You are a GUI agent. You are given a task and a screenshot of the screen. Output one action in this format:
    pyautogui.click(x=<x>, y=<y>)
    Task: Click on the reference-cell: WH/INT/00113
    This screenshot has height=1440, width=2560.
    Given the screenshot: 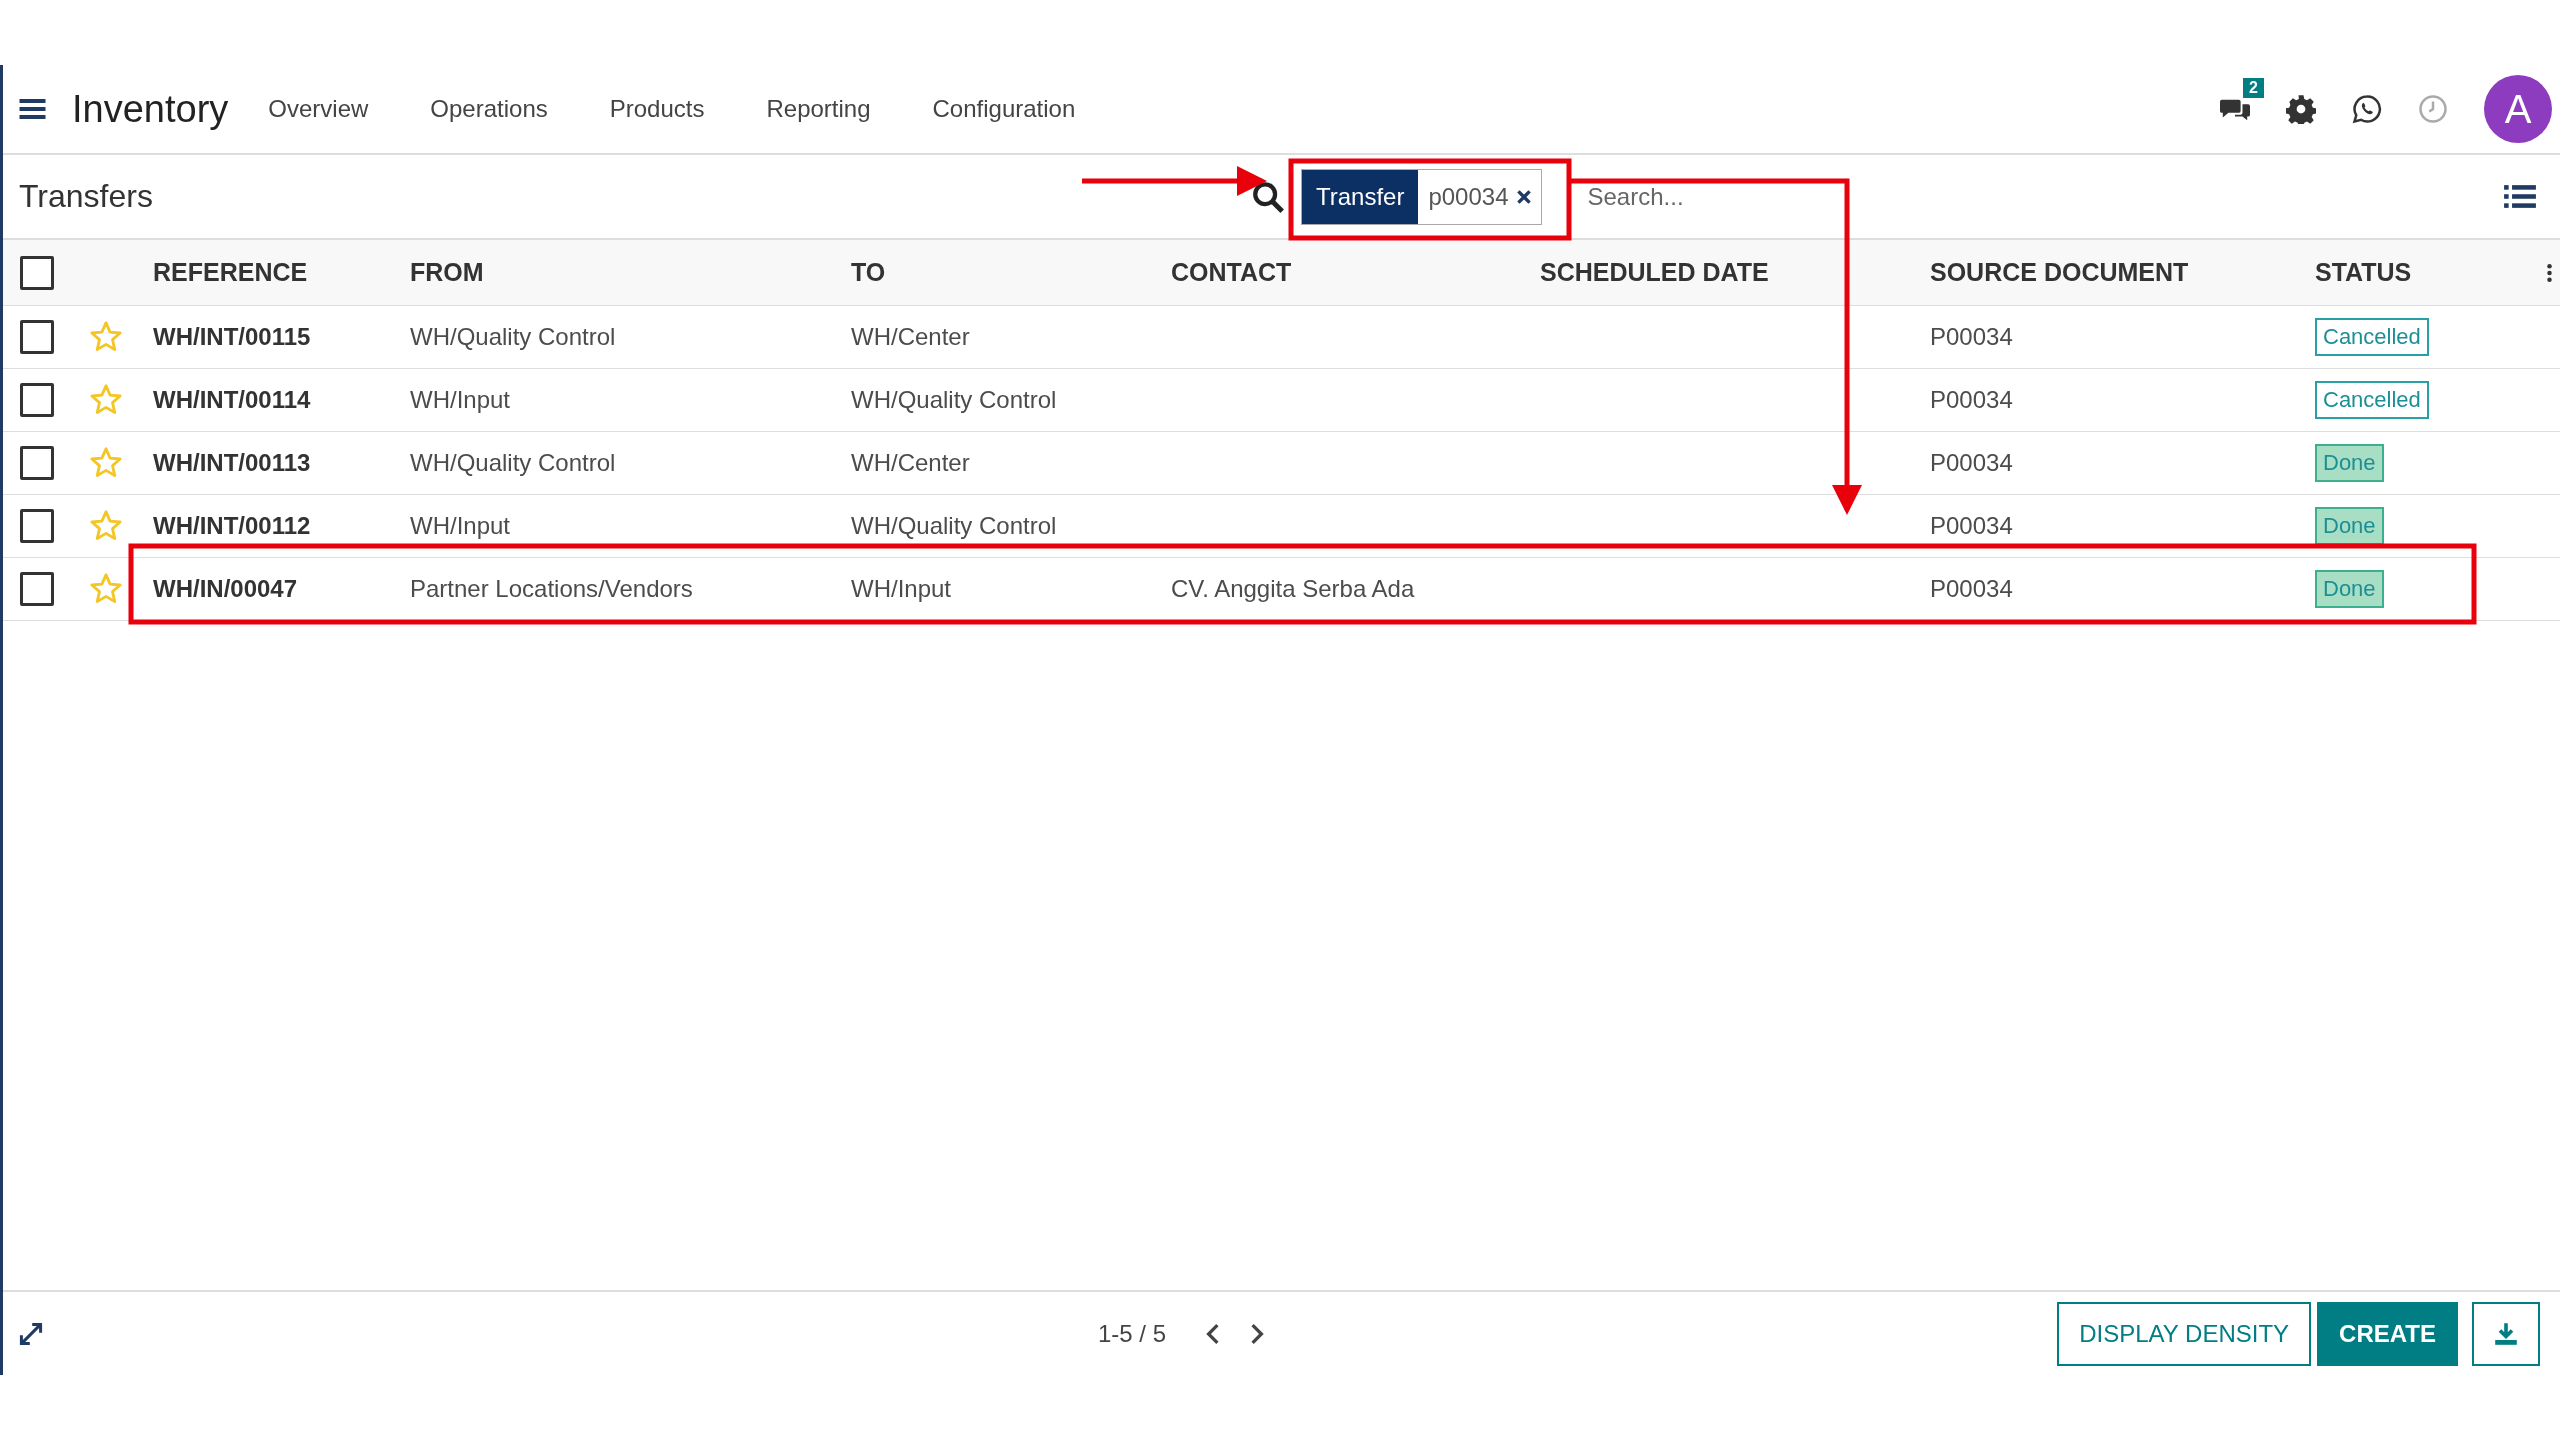 What is the action you would take?
    pyautogui.click(x=232, y=462)
    